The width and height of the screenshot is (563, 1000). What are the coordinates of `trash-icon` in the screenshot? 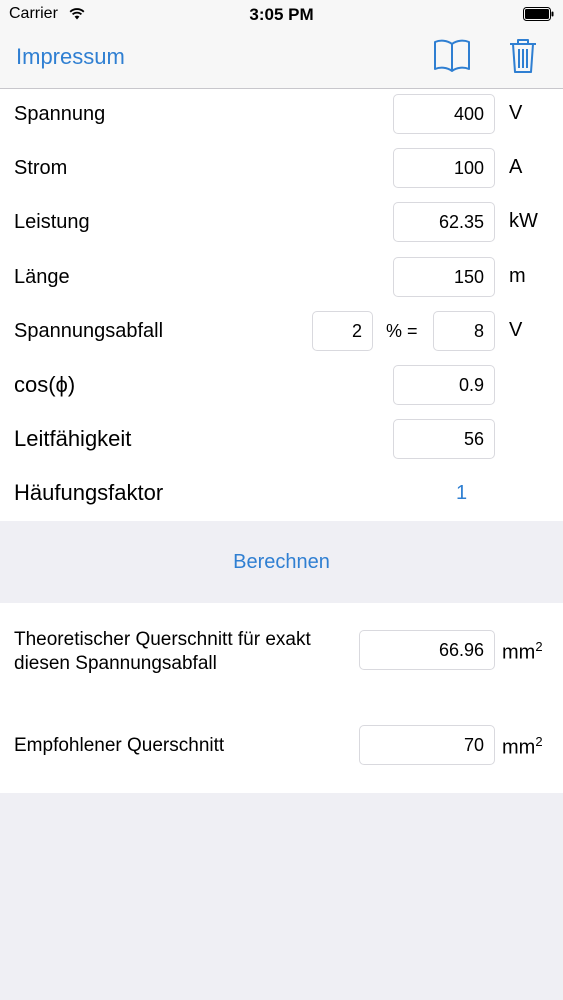 It's located at (523, 56).